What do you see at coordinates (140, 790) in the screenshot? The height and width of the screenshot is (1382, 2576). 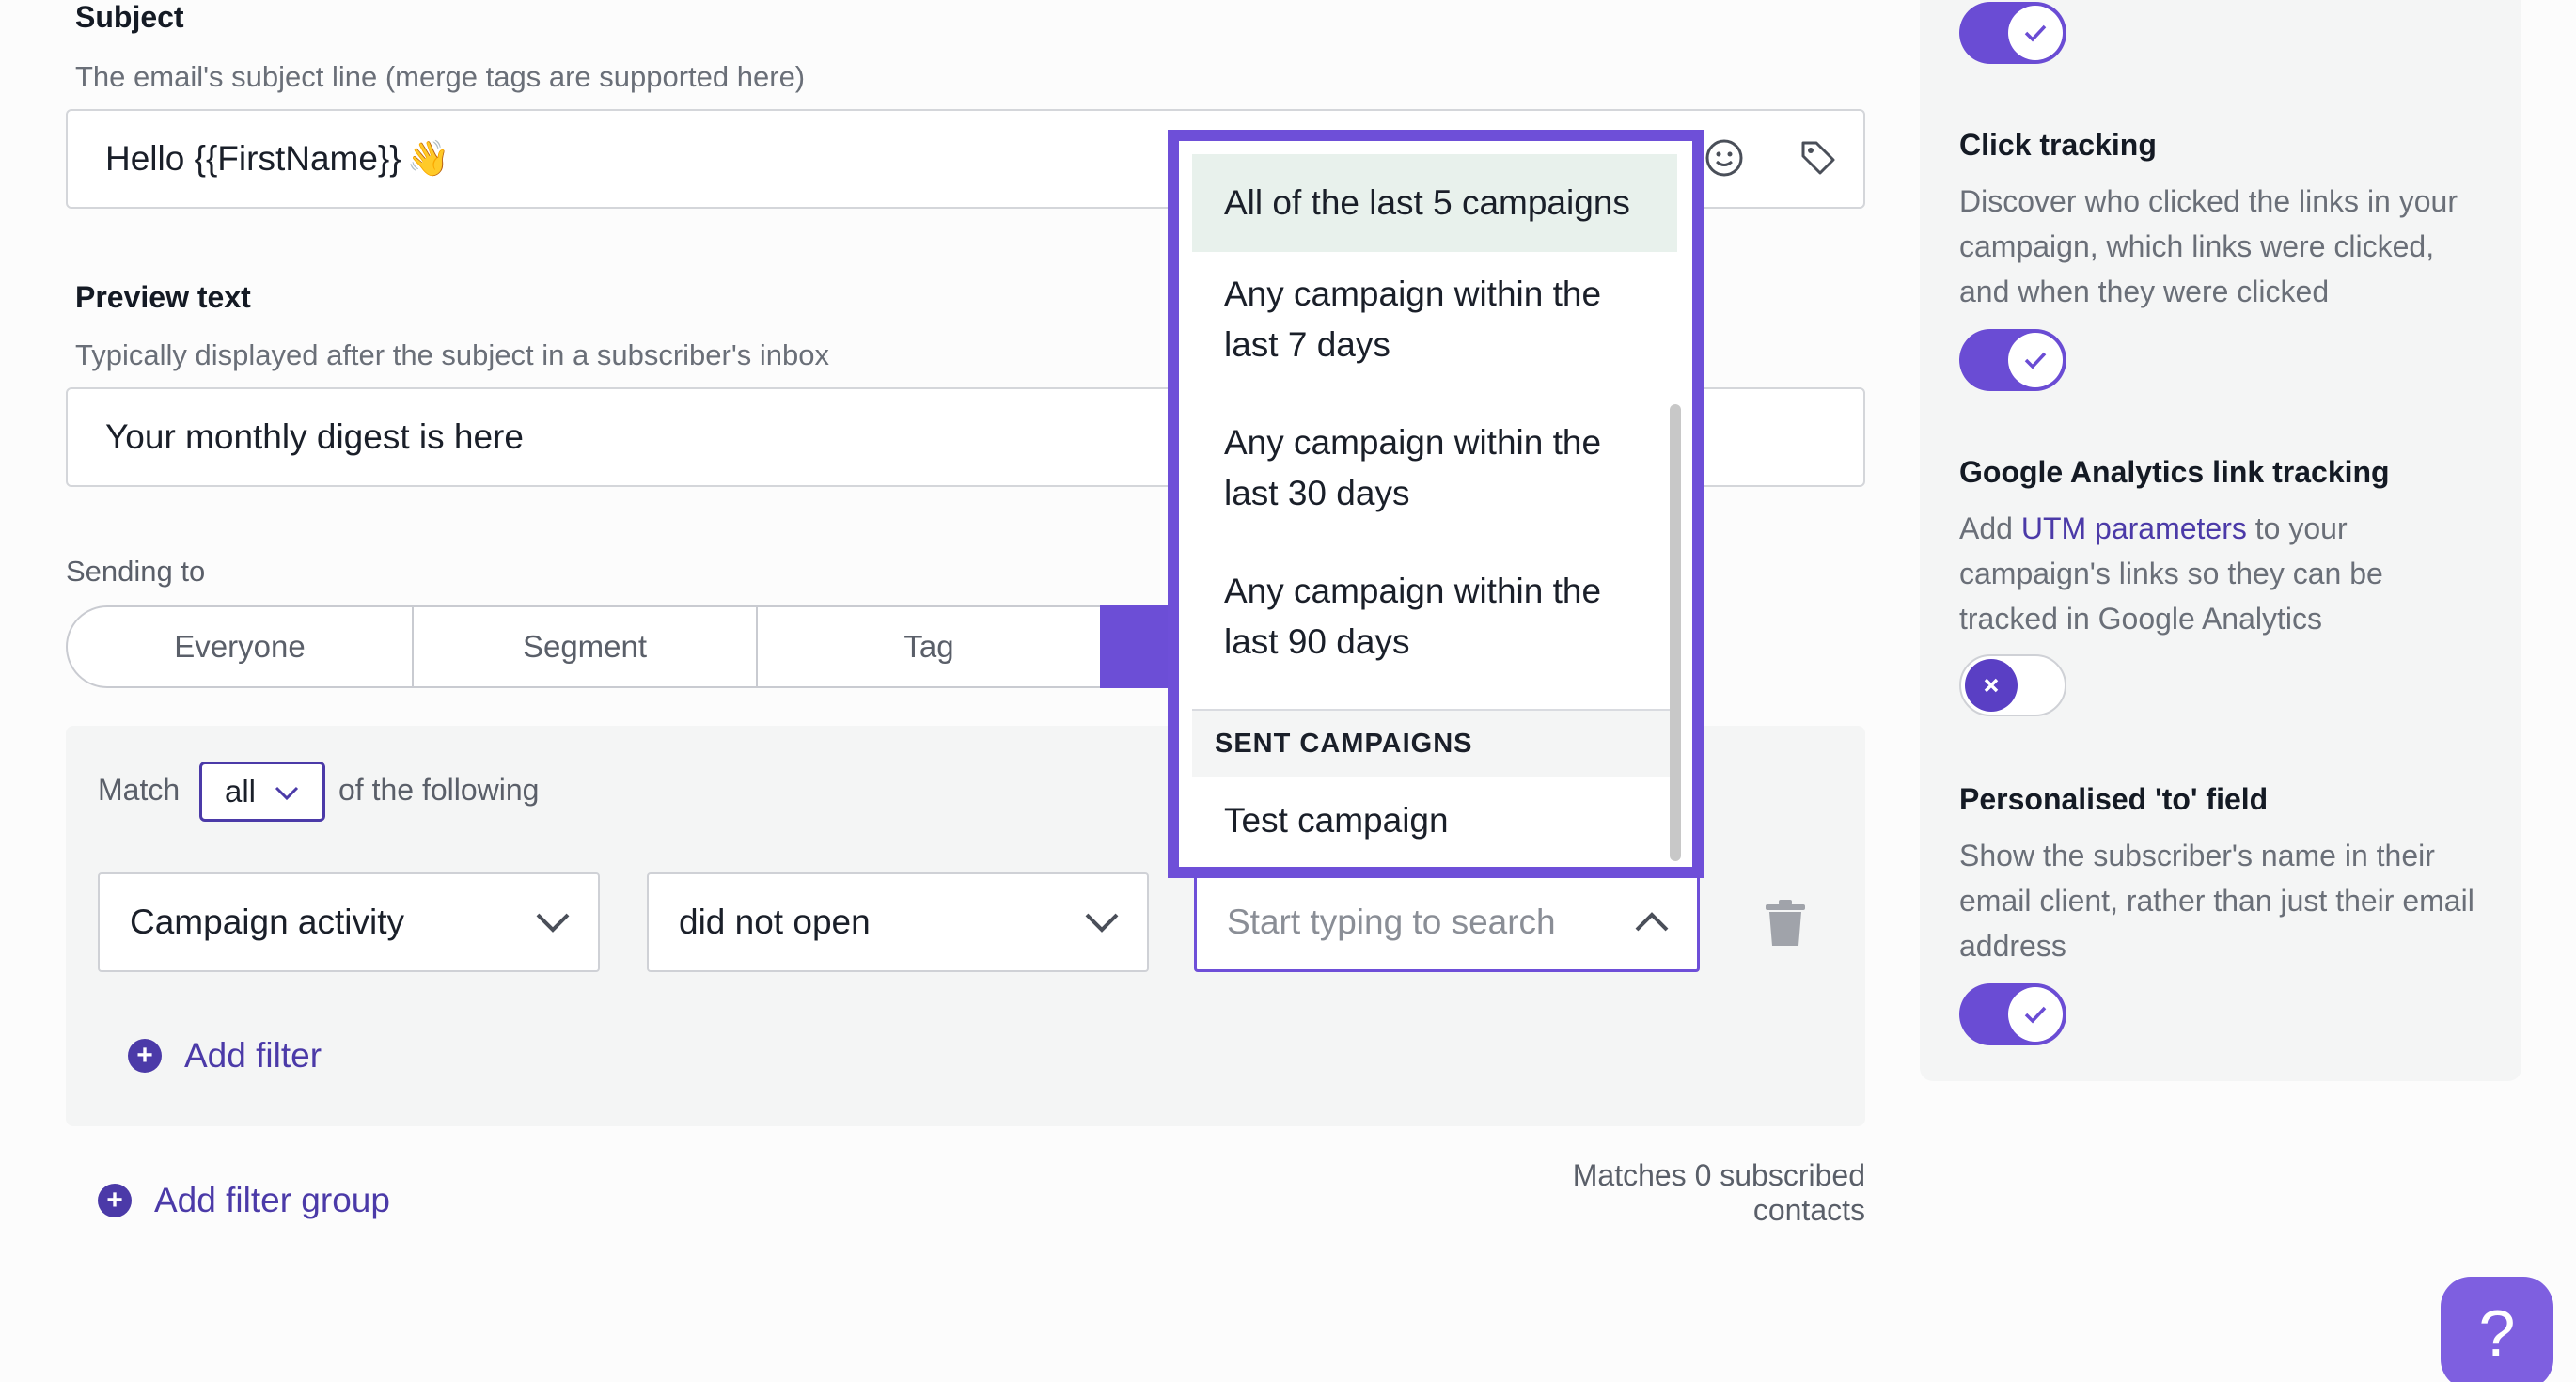 I see `match-prefix: Match` at bounding box center [140, 790].